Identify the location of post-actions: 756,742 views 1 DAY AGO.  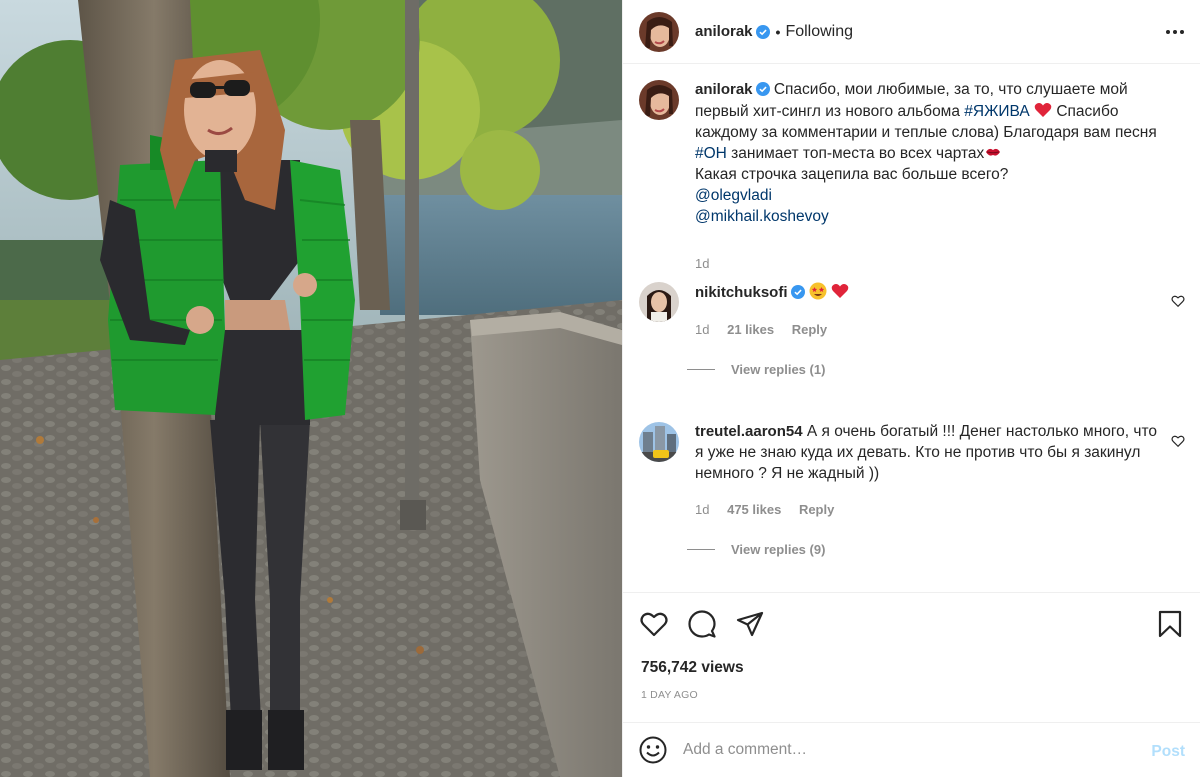
(911, 646).